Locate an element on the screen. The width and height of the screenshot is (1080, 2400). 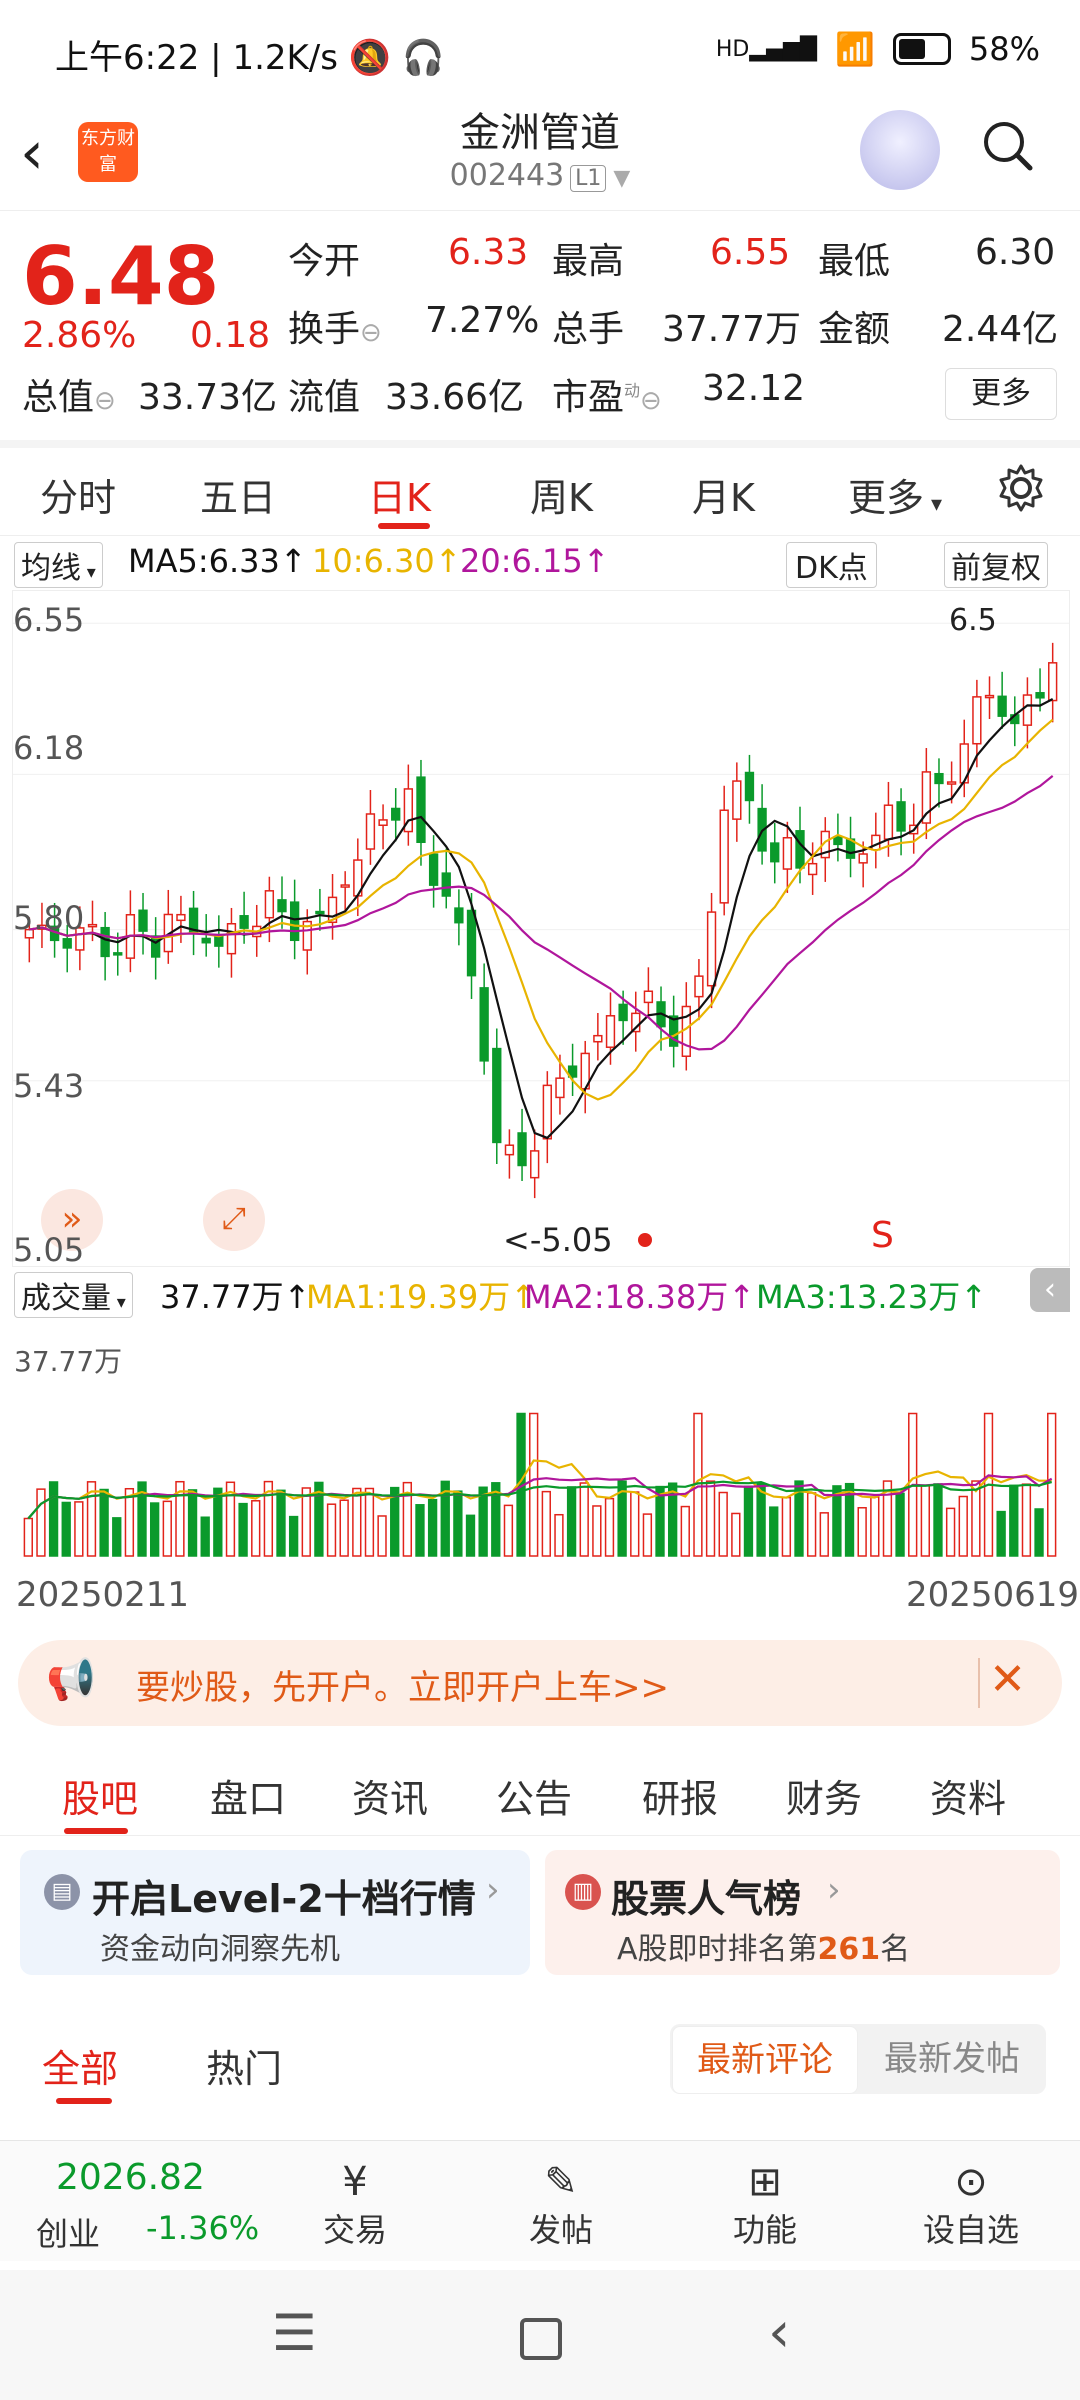
sell-signal: S is located at coordinates (882, 1235).